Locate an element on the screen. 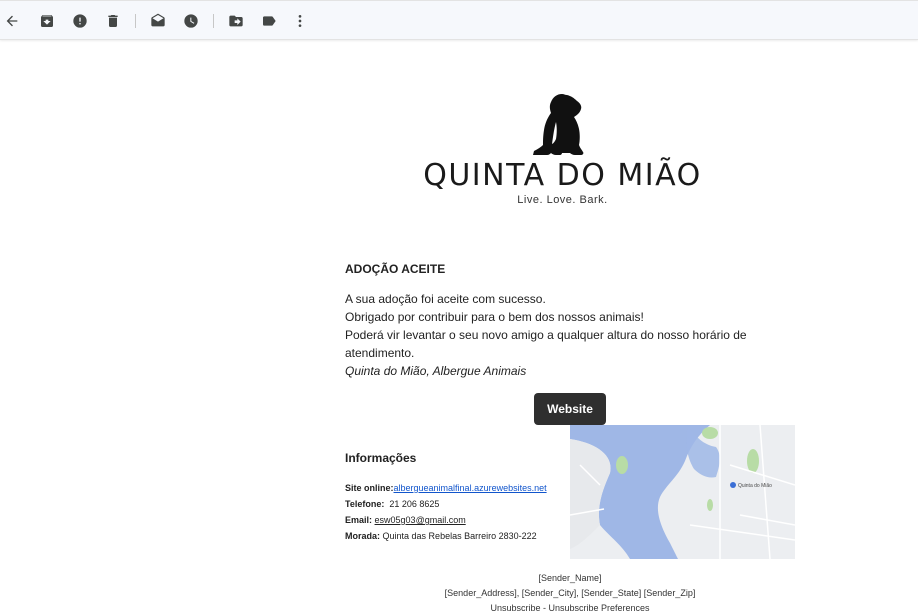 Image resolution: width=918 pixels, height=616 pixels. footer-sender-name: [Sender_Name] is located at coordinates (570, 578).